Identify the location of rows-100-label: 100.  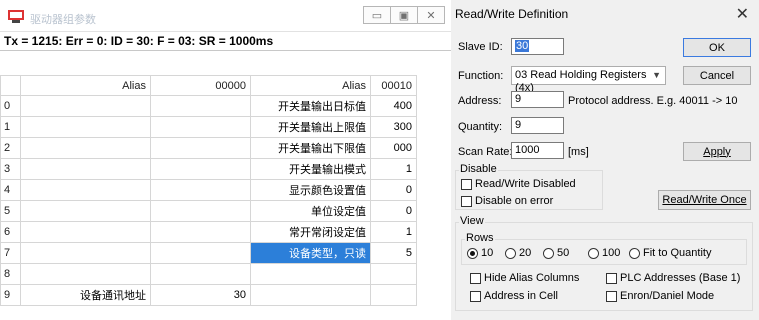
(611, 253).